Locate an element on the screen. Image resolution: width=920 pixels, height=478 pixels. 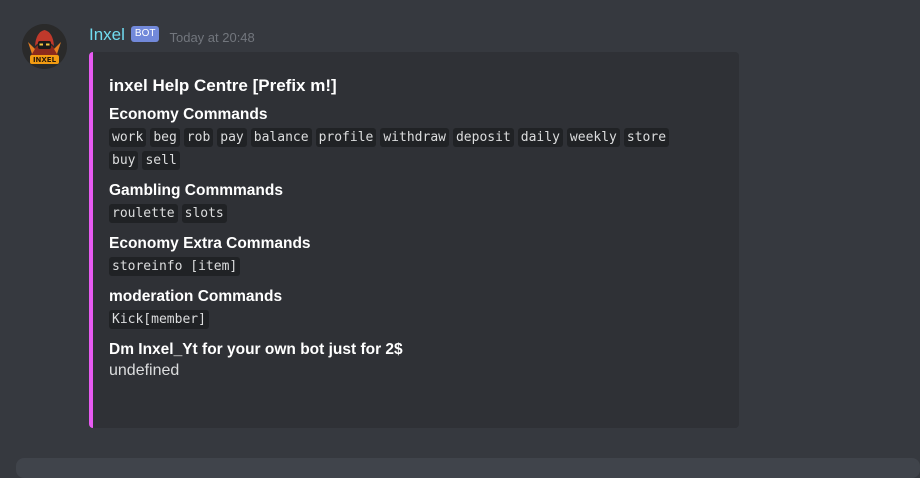
command-chip: balance is located at coordinates (281, 137).